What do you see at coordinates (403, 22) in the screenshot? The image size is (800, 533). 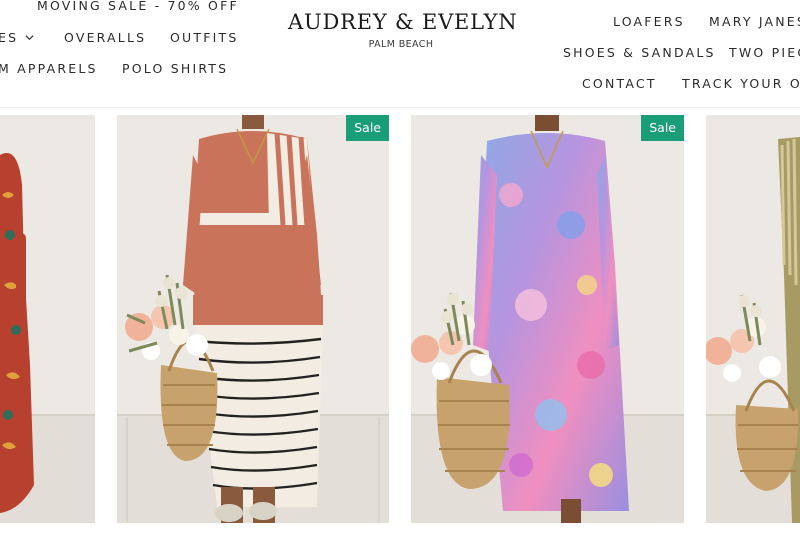 I see `logo-name: AUDREY & EVELYN` at bounding box center [403, 22].